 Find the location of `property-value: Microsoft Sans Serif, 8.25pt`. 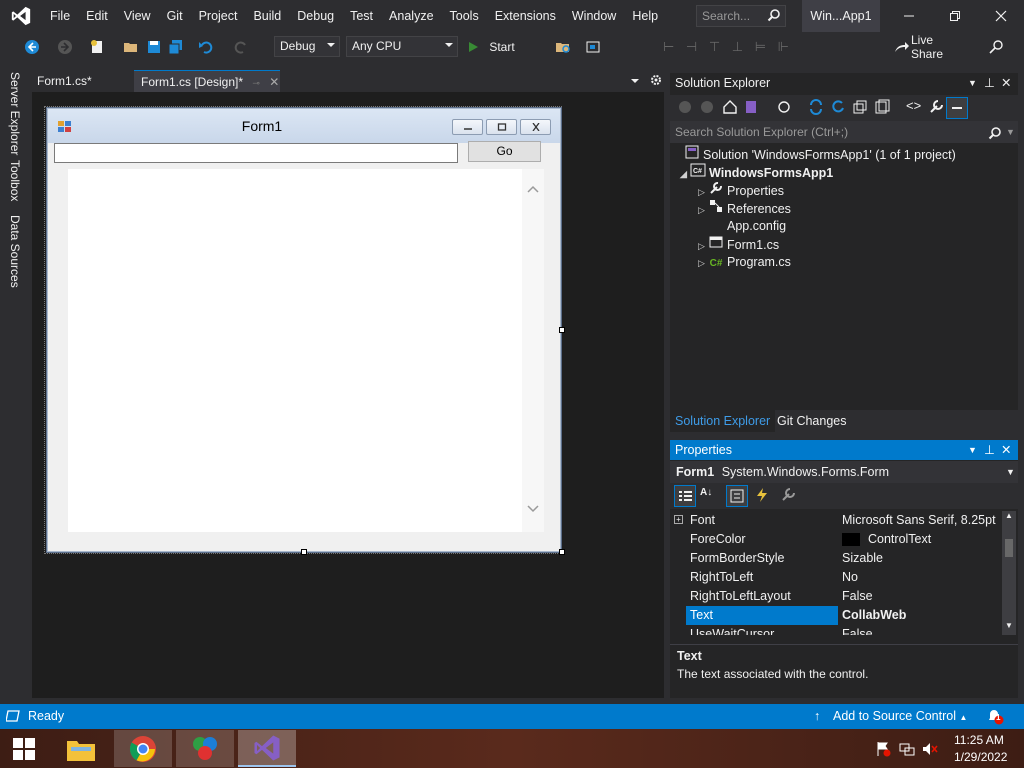

property-value: Microsoft Sans Serif, 8.25pt is located at coordinates (921, 520).